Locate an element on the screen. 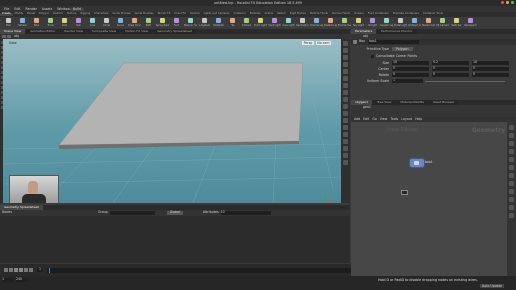  shelf-tool-spot-light: Spot Light is located at coordinates (274, 22).